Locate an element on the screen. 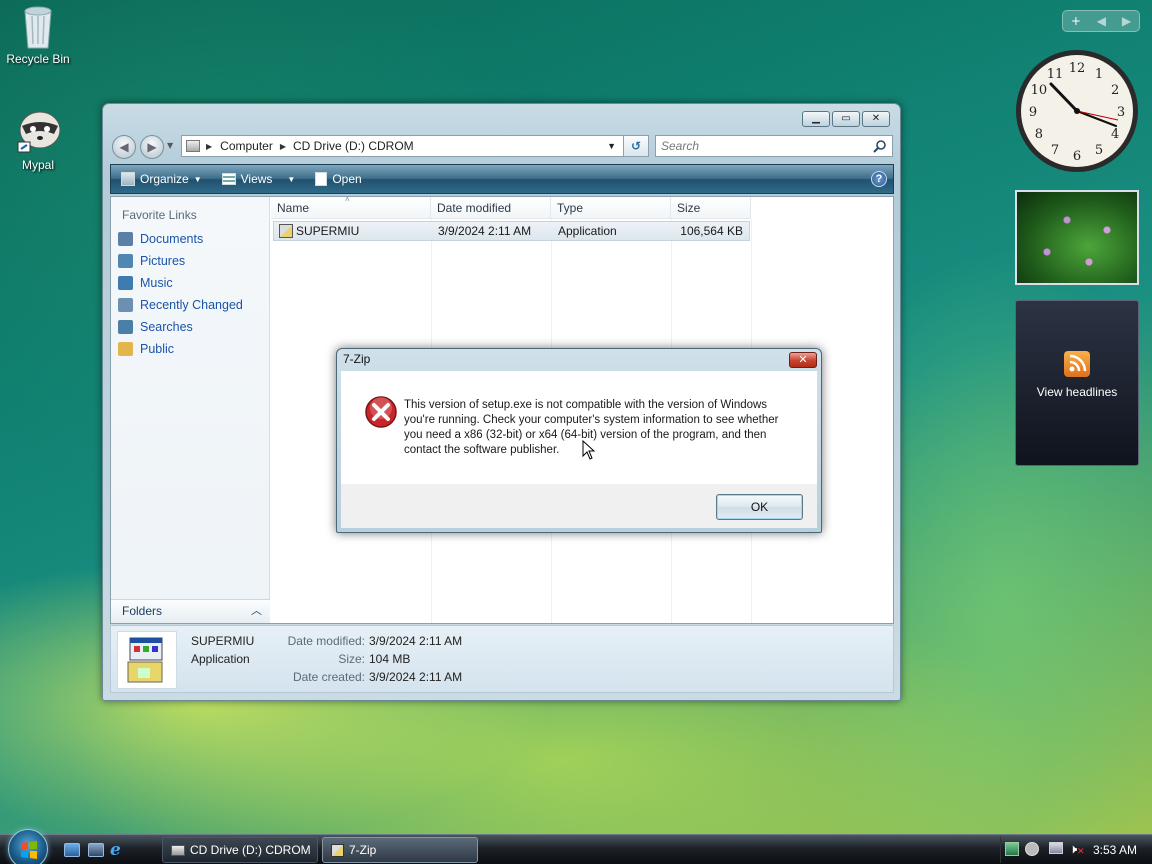  size-label: Size: is located at coordinates (351, 659).